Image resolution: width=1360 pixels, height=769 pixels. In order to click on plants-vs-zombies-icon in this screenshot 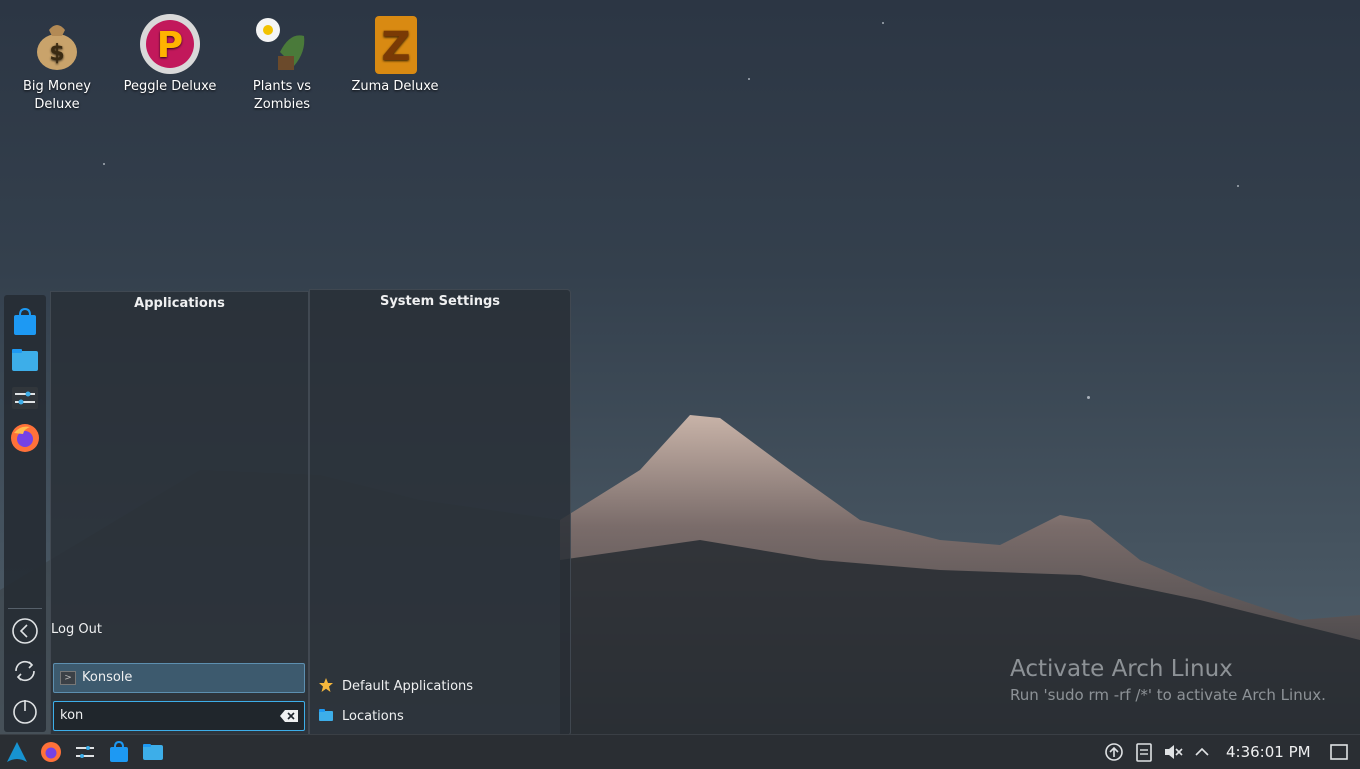, I will do `click(280, 44)`.